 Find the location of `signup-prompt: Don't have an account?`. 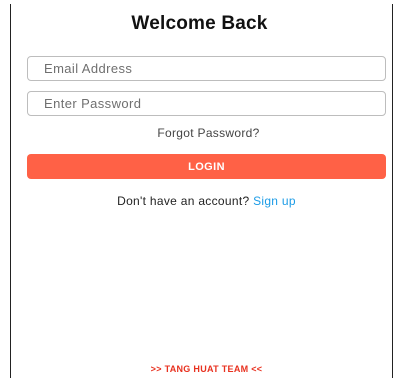

signup-prompt: Don't have an account? is located at coordinates (185, 201).